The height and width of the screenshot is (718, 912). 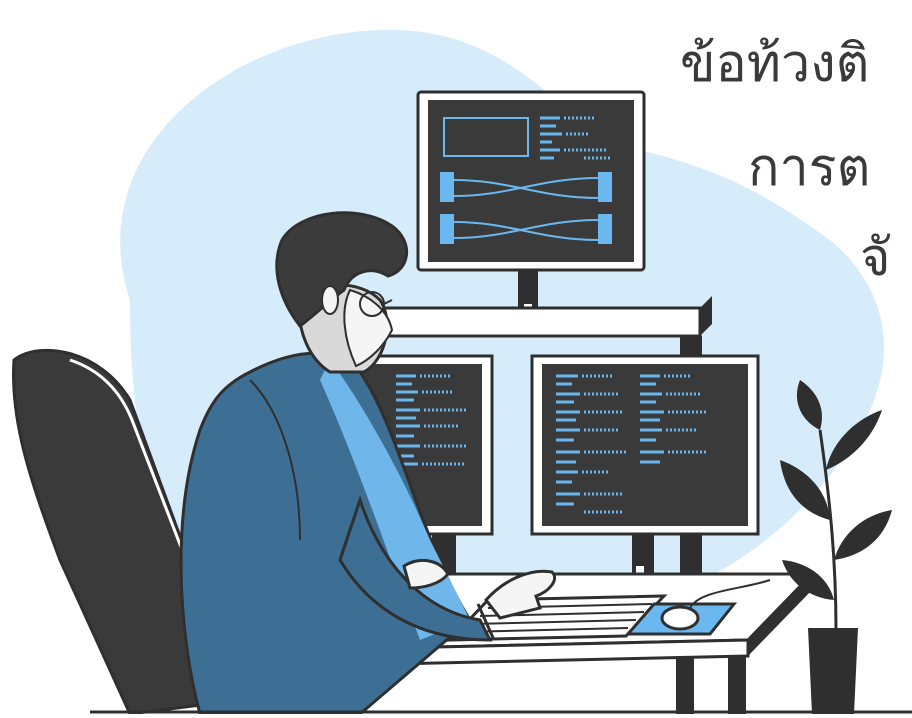 What do you see at coordinates (809, 168) in the screenshot?
I see `headline-line-2: การต` at bounding box center [809, 168].